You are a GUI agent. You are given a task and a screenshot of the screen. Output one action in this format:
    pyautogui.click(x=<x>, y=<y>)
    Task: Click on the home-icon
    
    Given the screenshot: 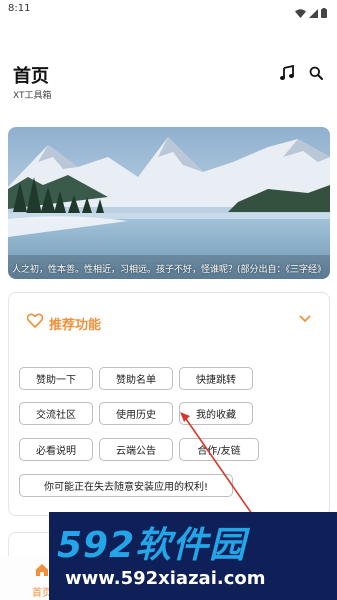 What is the action you would take?
    pyautogui.click(x=42, y=570)
    